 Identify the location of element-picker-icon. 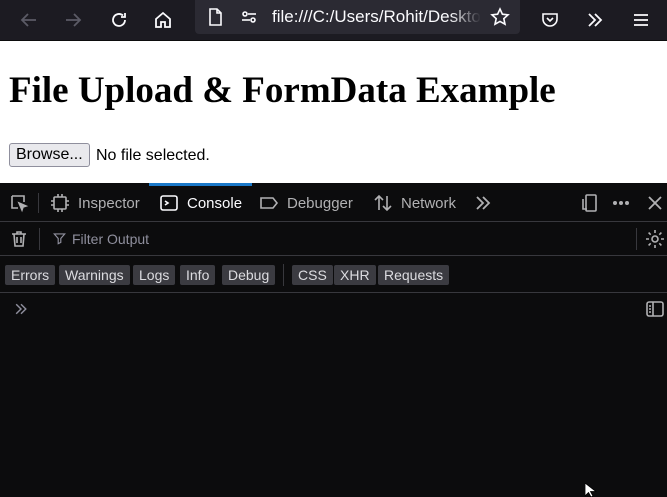
(20, 204).